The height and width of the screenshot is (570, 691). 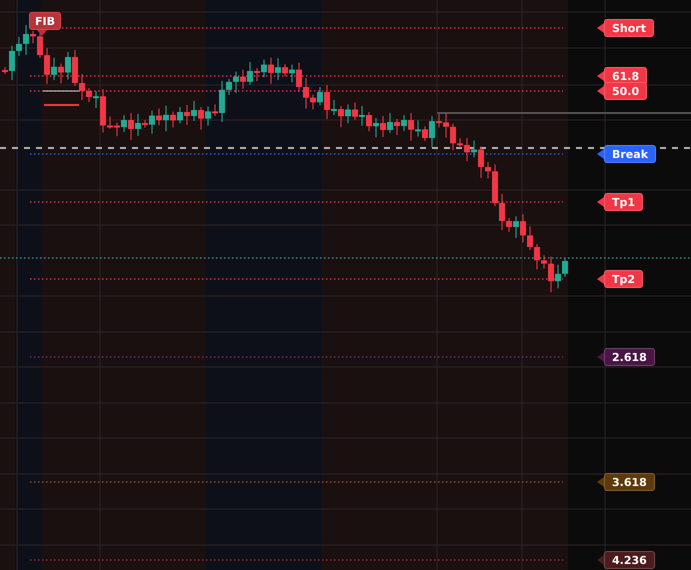 I want to click on level-label: 4.236, so click(x=626, y=560).